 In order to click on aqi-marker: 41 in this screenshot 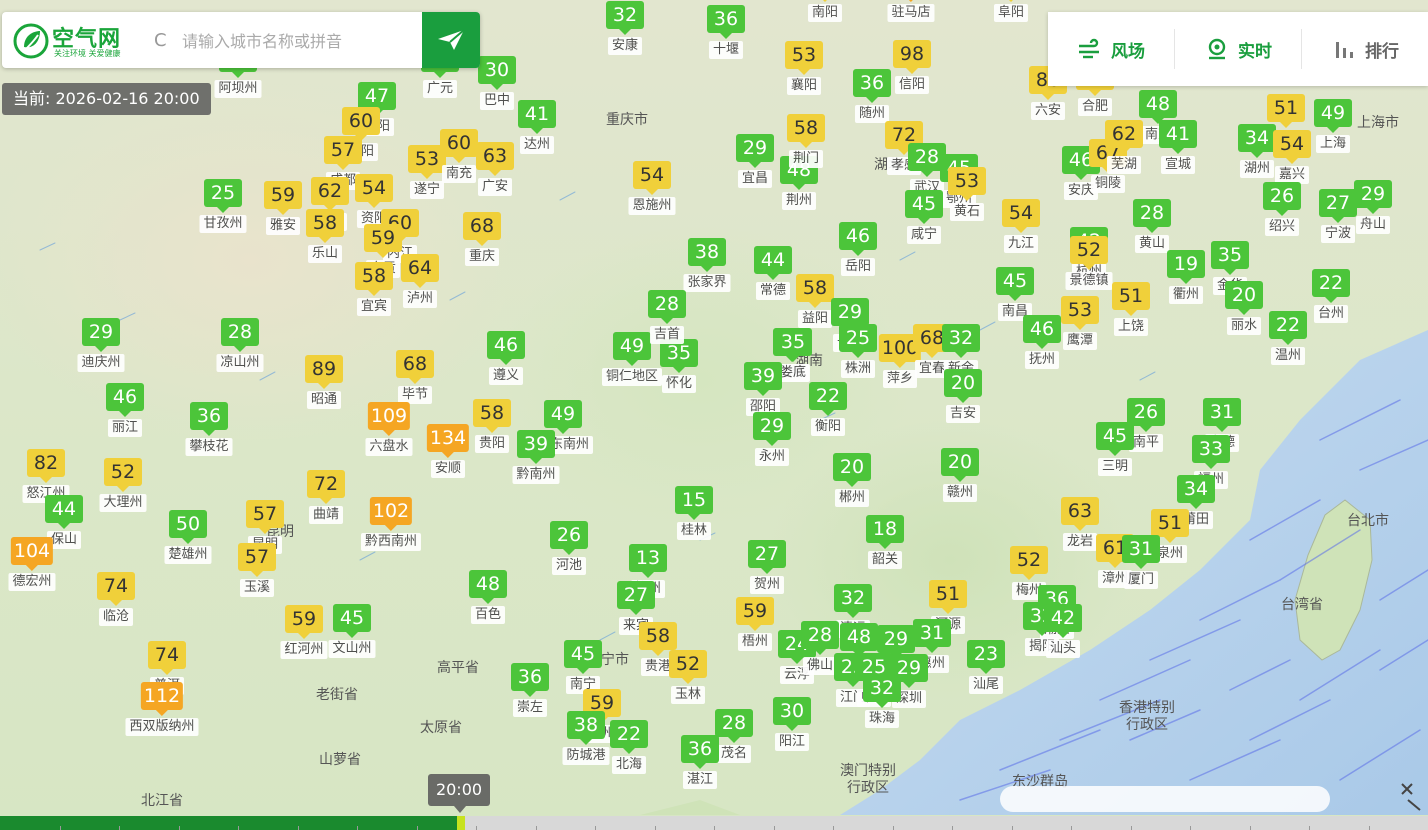, I will do `click(1178, 137)`.